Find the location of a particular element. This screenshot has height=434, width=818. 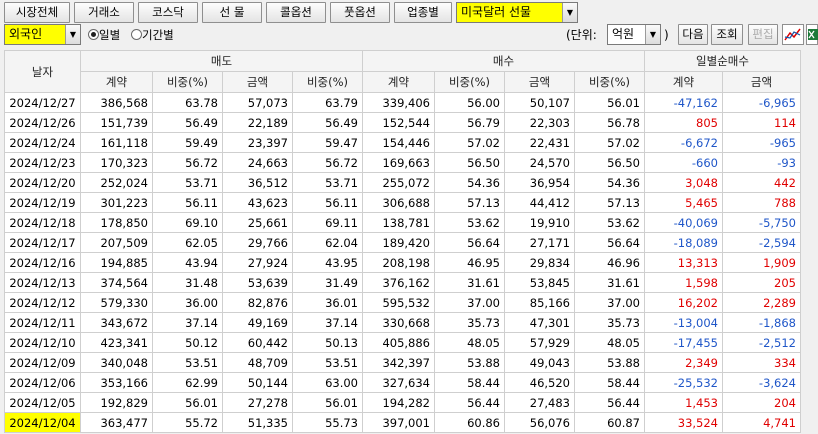

sector-button: 업종별 is located at coordinates (423, 12).